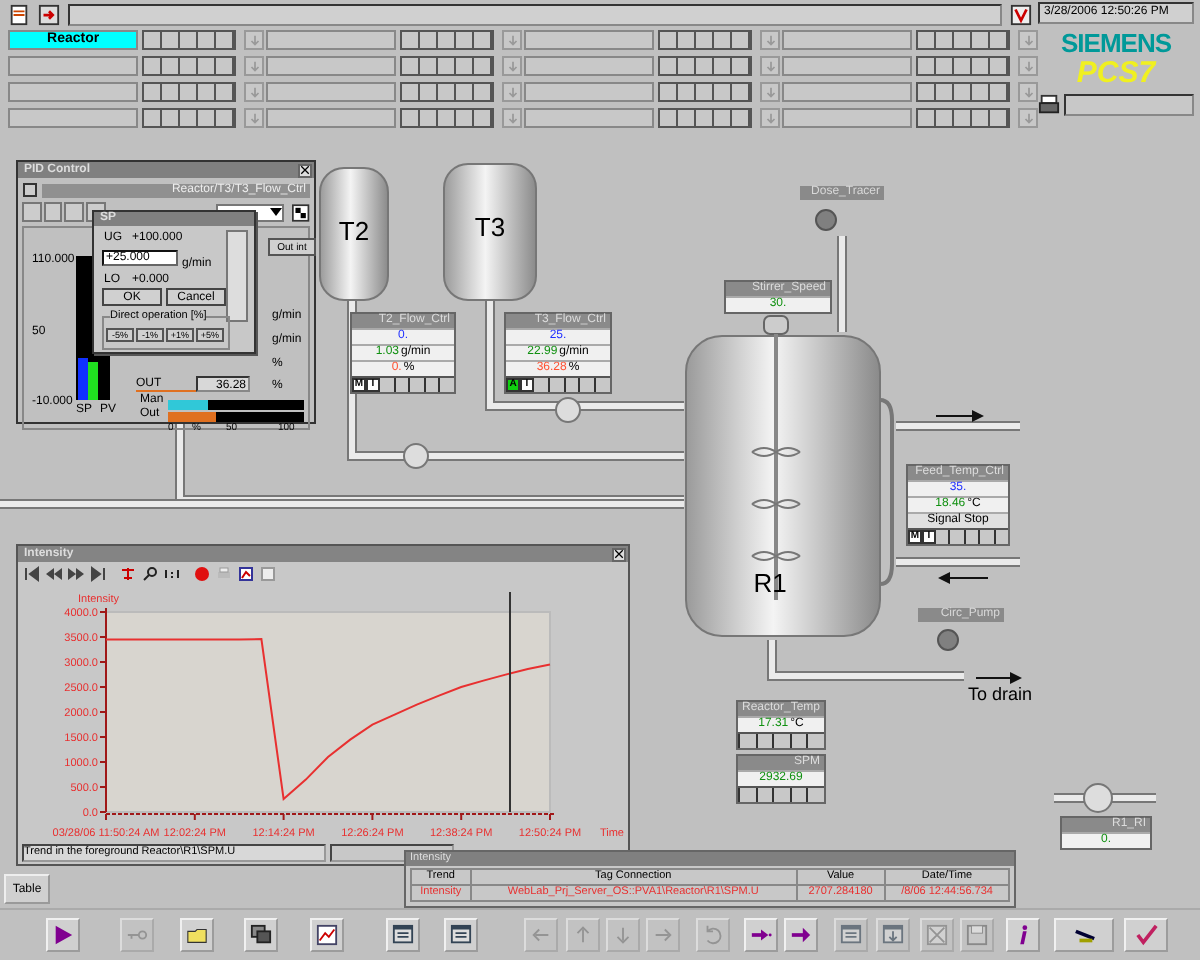 The width and height of the screenshot is (1200, 960). What do you see at coordinates (1000, 694) in the screenshot?
I see `drain-label: To drain` at bounding box center [1000, 694].